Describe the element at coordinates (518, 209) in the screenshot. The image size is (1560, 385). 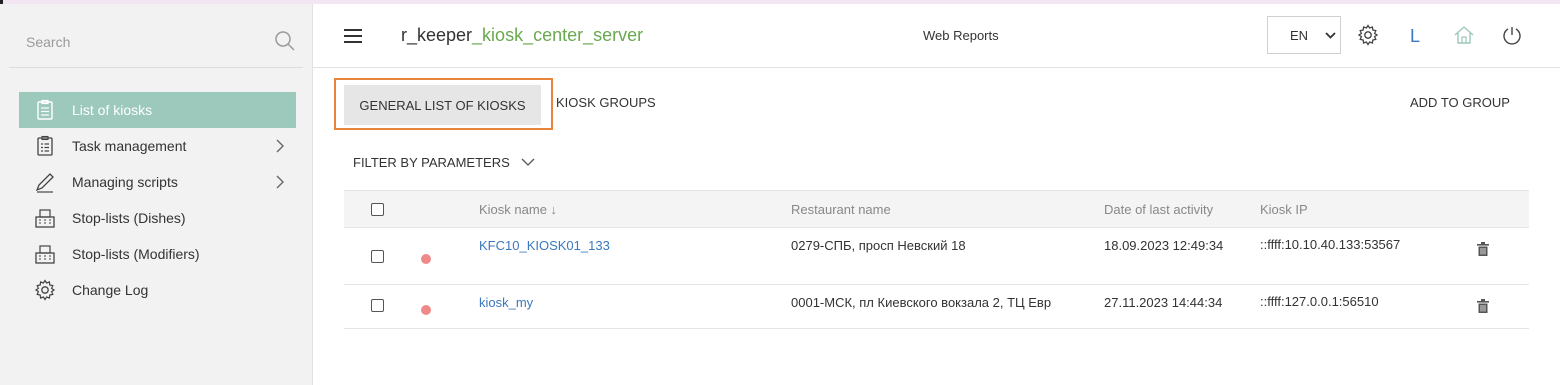
I see `column-header-kiosk-name: Kiosk name ↓` at that location.